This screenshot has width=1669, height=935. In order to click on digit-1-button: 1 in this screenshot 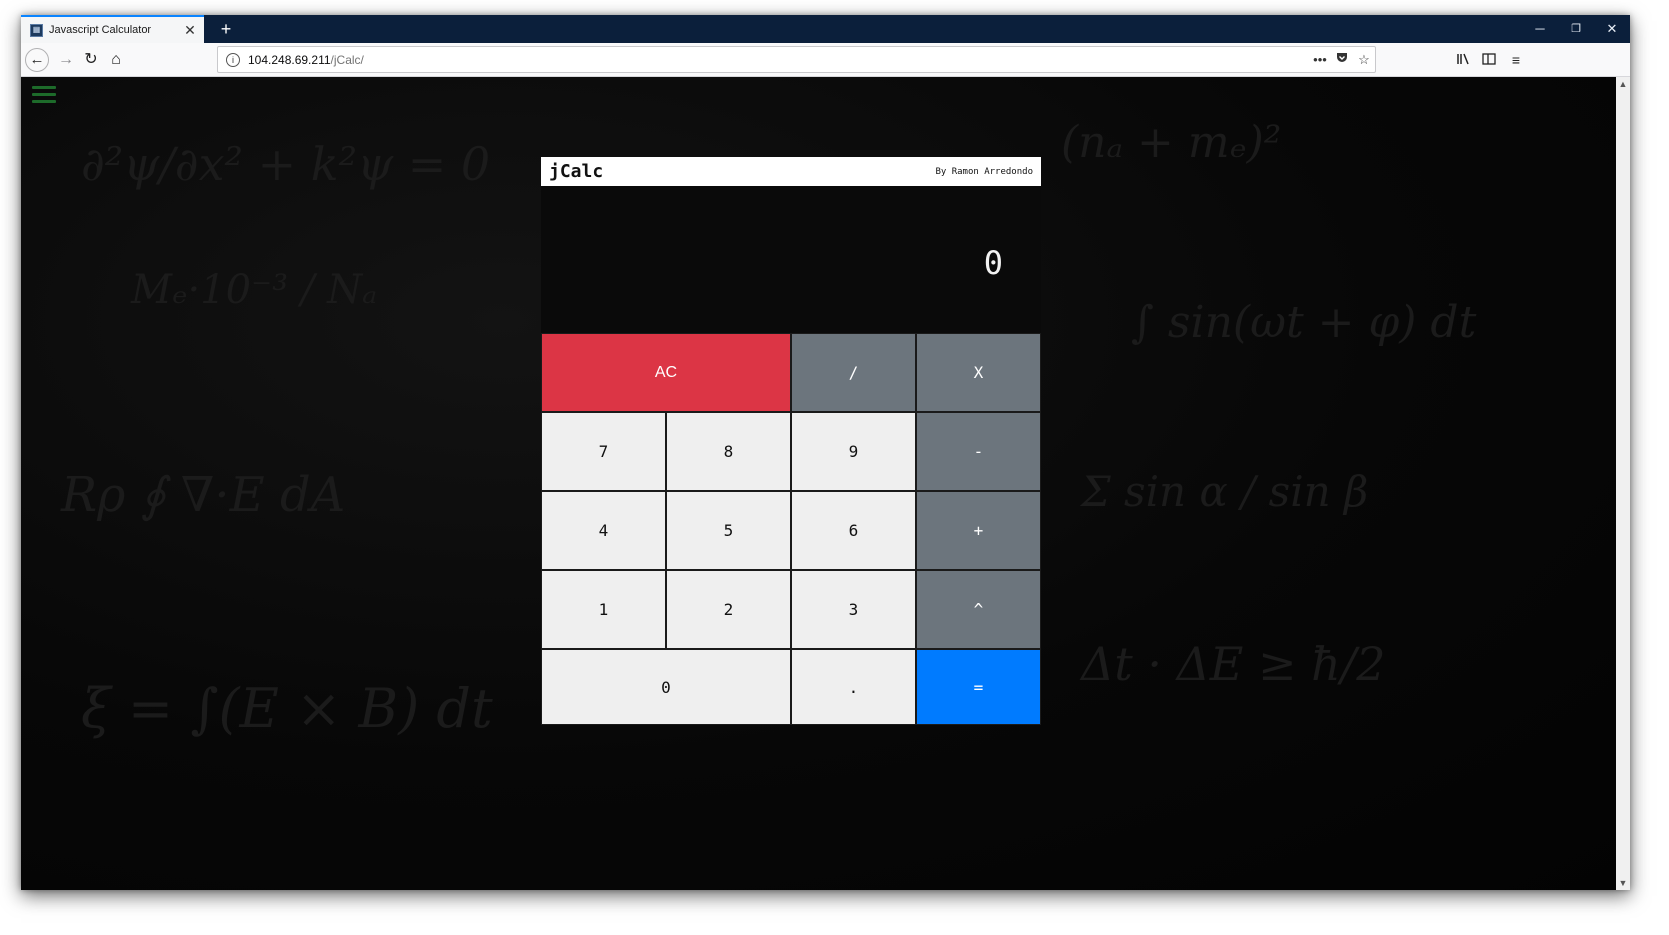, I will do `click(603, 609)`.